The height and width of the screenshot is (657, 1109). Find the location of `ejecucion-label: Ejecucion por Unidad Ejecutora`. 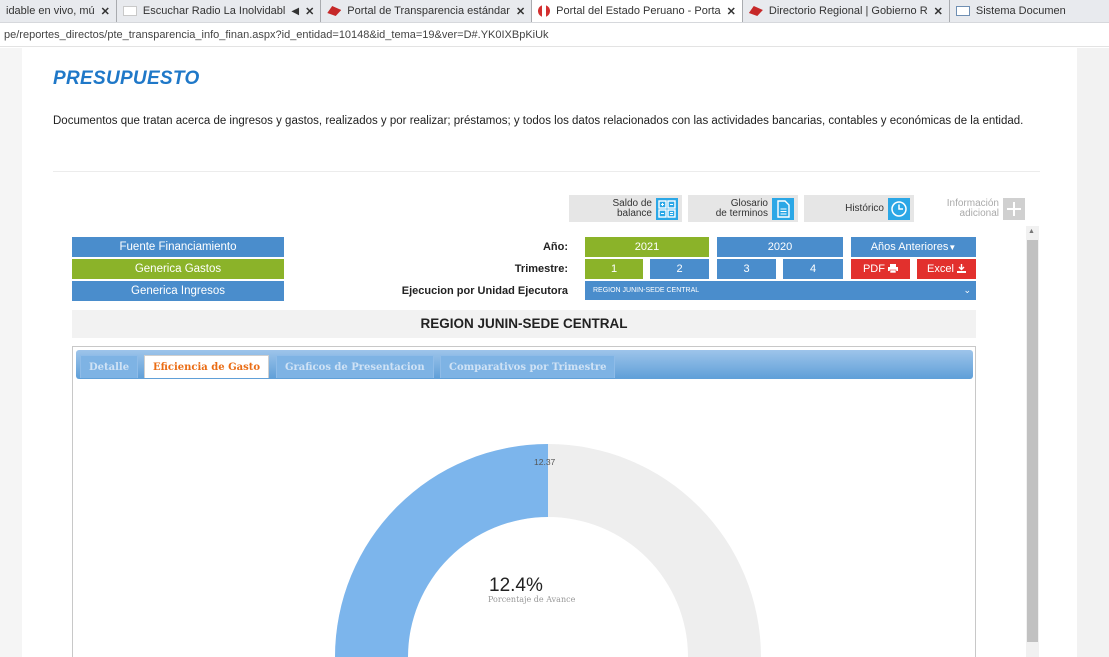

ejecucion-label: Ejecucion por Unidad Ejecutora is located at coordinates (484, 291).